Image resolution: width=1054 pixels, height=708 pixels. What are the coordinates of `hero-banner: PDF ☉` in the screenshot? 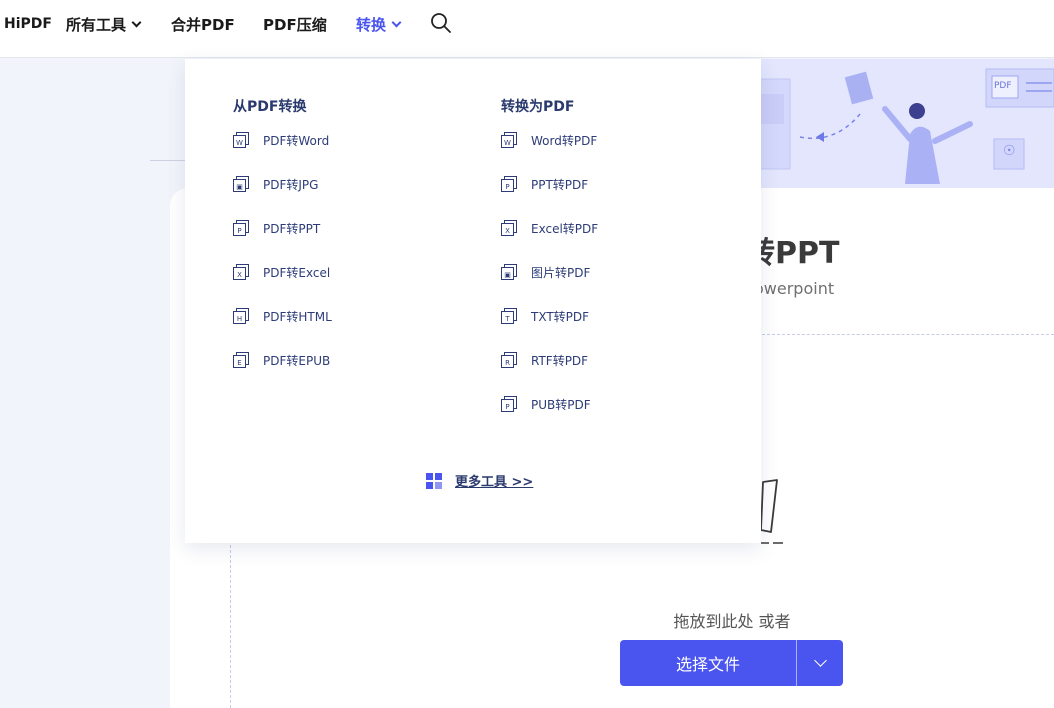 It's located at (897, 124).